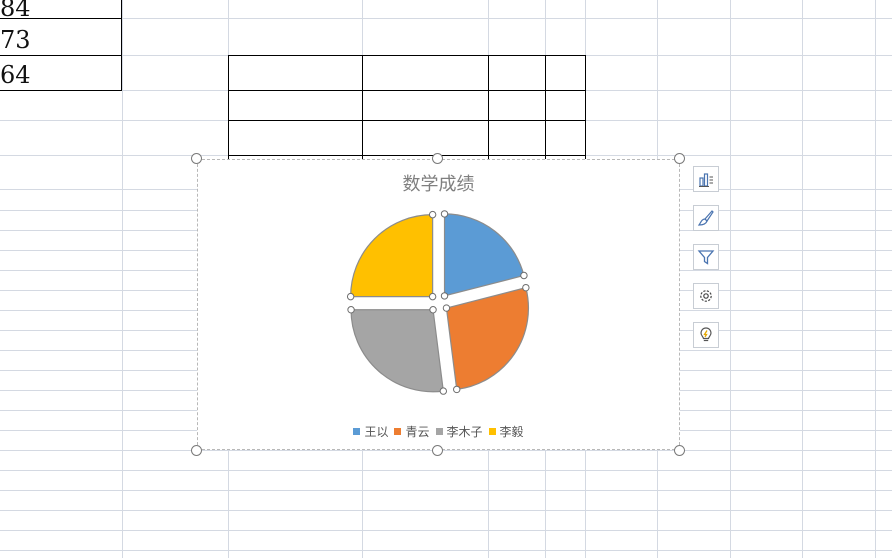  What do you see at coordinates (437, 450) in the screenshot?
I see `resize-handle-bottom` at bounding box center [437, 450].